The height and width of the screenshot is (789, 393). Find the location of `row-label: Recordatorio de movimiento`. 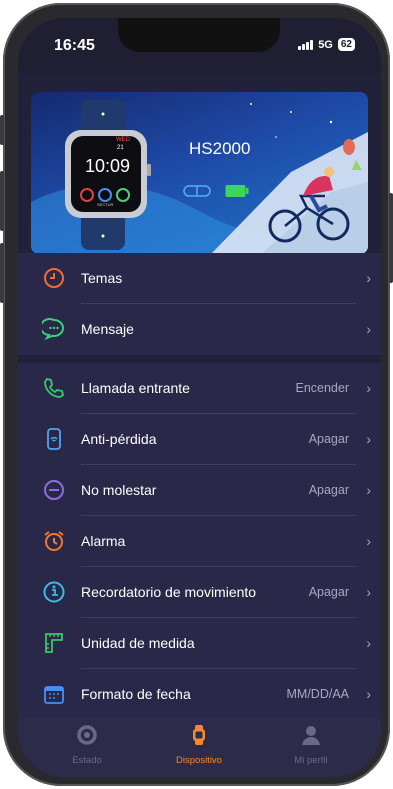

row-label: Recordatorio de movimiento is located at coordinates (169, 592).